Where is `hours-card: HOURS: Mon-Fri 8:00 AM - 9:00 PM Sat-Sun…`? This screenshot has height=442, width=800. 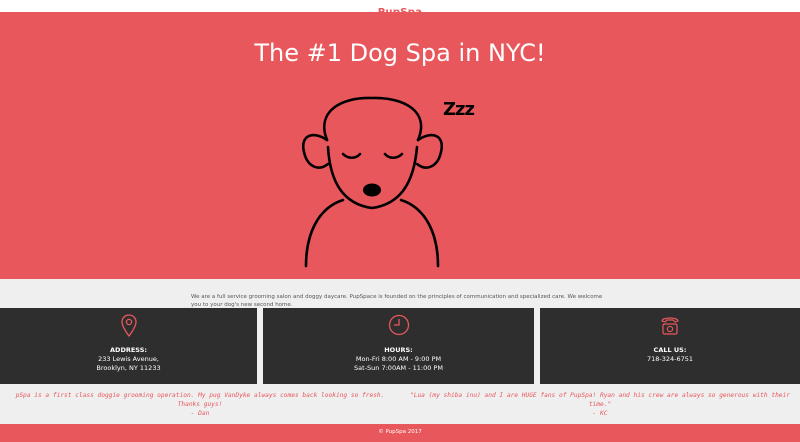 hours-card: HOURS: Mon-Fri 8:00 AM - 9:00 PM Sat-Sun… is located at coordinates (398, 346).